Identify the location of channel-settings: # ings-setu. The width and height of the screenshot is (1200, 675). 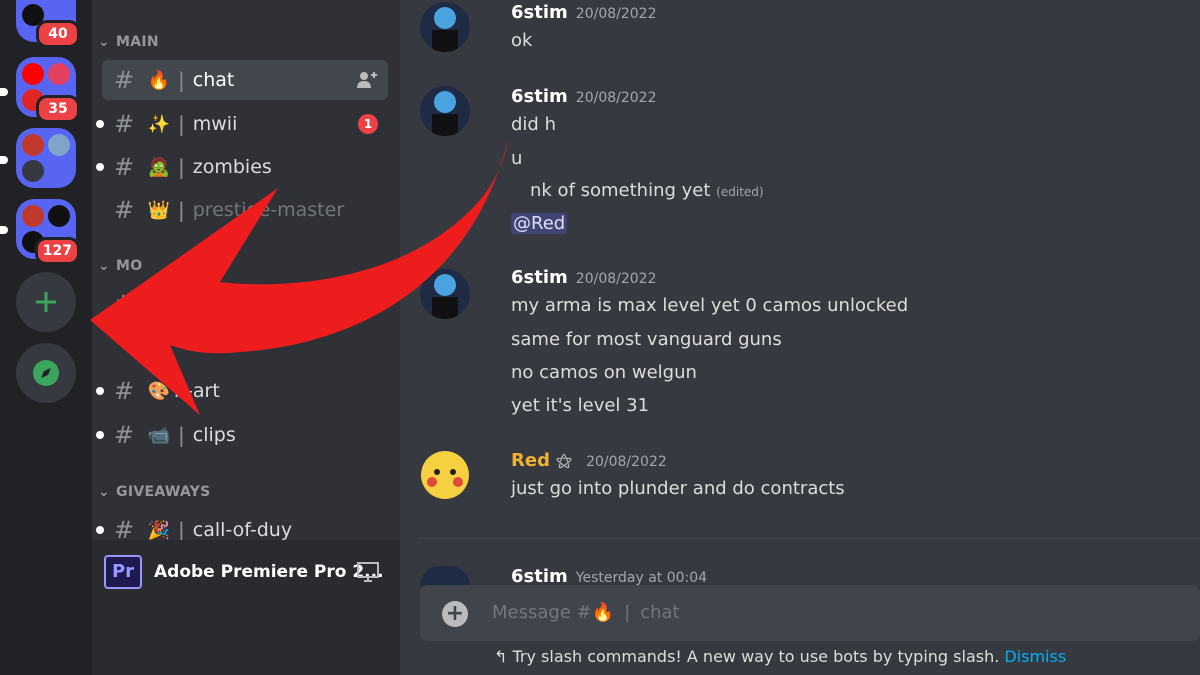
(245, 304).